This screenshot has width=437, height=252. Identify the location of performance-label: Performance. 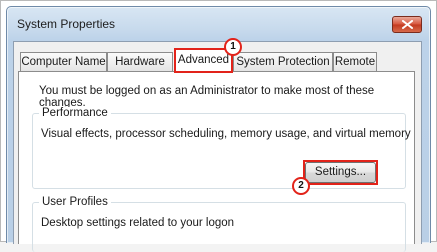
(75, 113).